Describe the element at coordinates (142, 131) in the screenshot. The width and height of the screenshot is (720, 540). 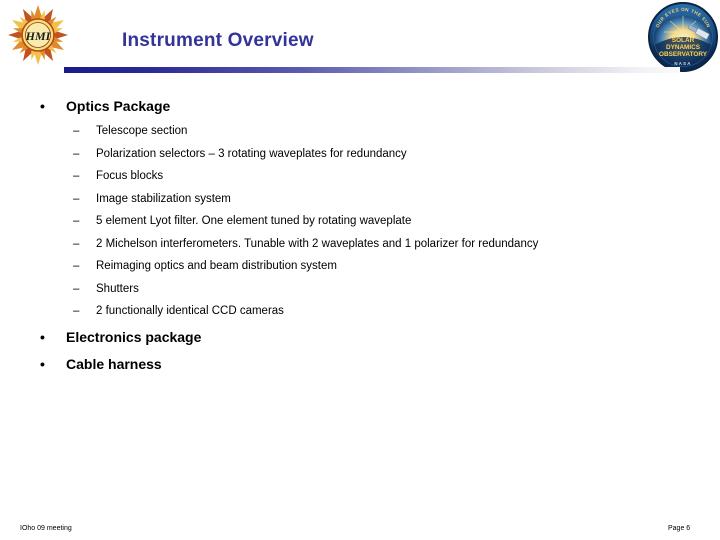
I see `bullet-text: Telescope section` at that location.